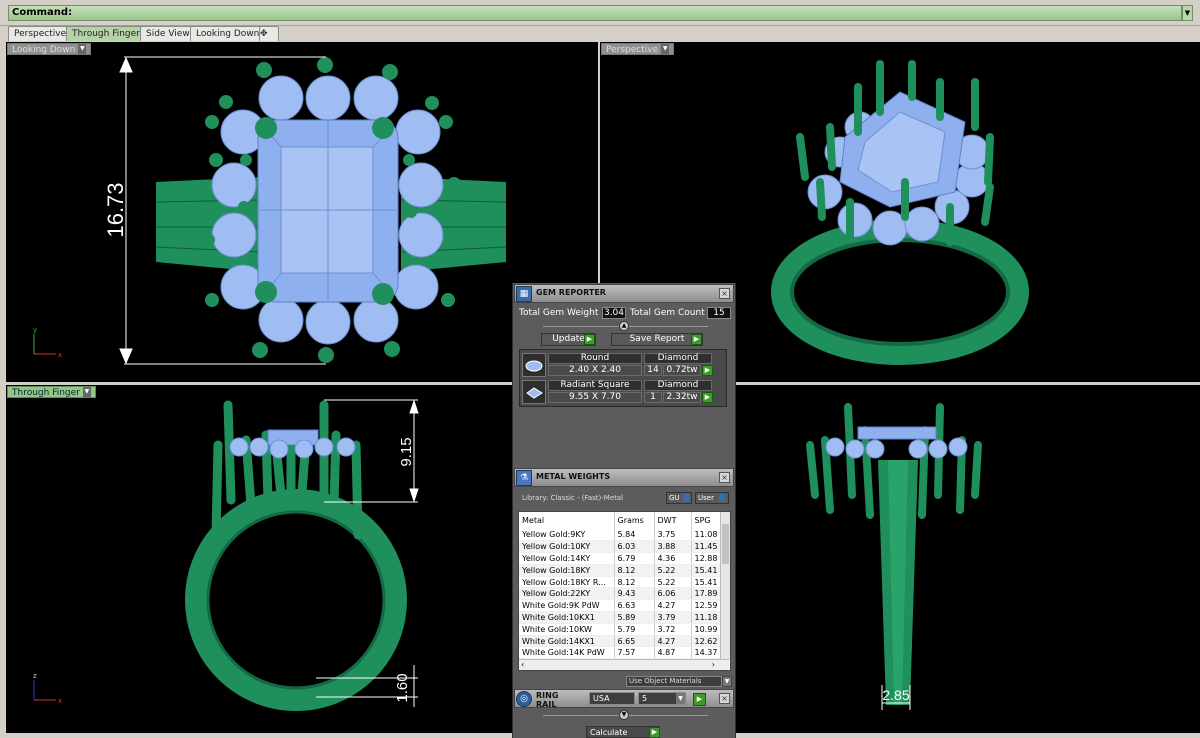  What do you see at coordinates (722, 498) in the screenshot?
I see `user-indicator` at bounding box center [722, 498].